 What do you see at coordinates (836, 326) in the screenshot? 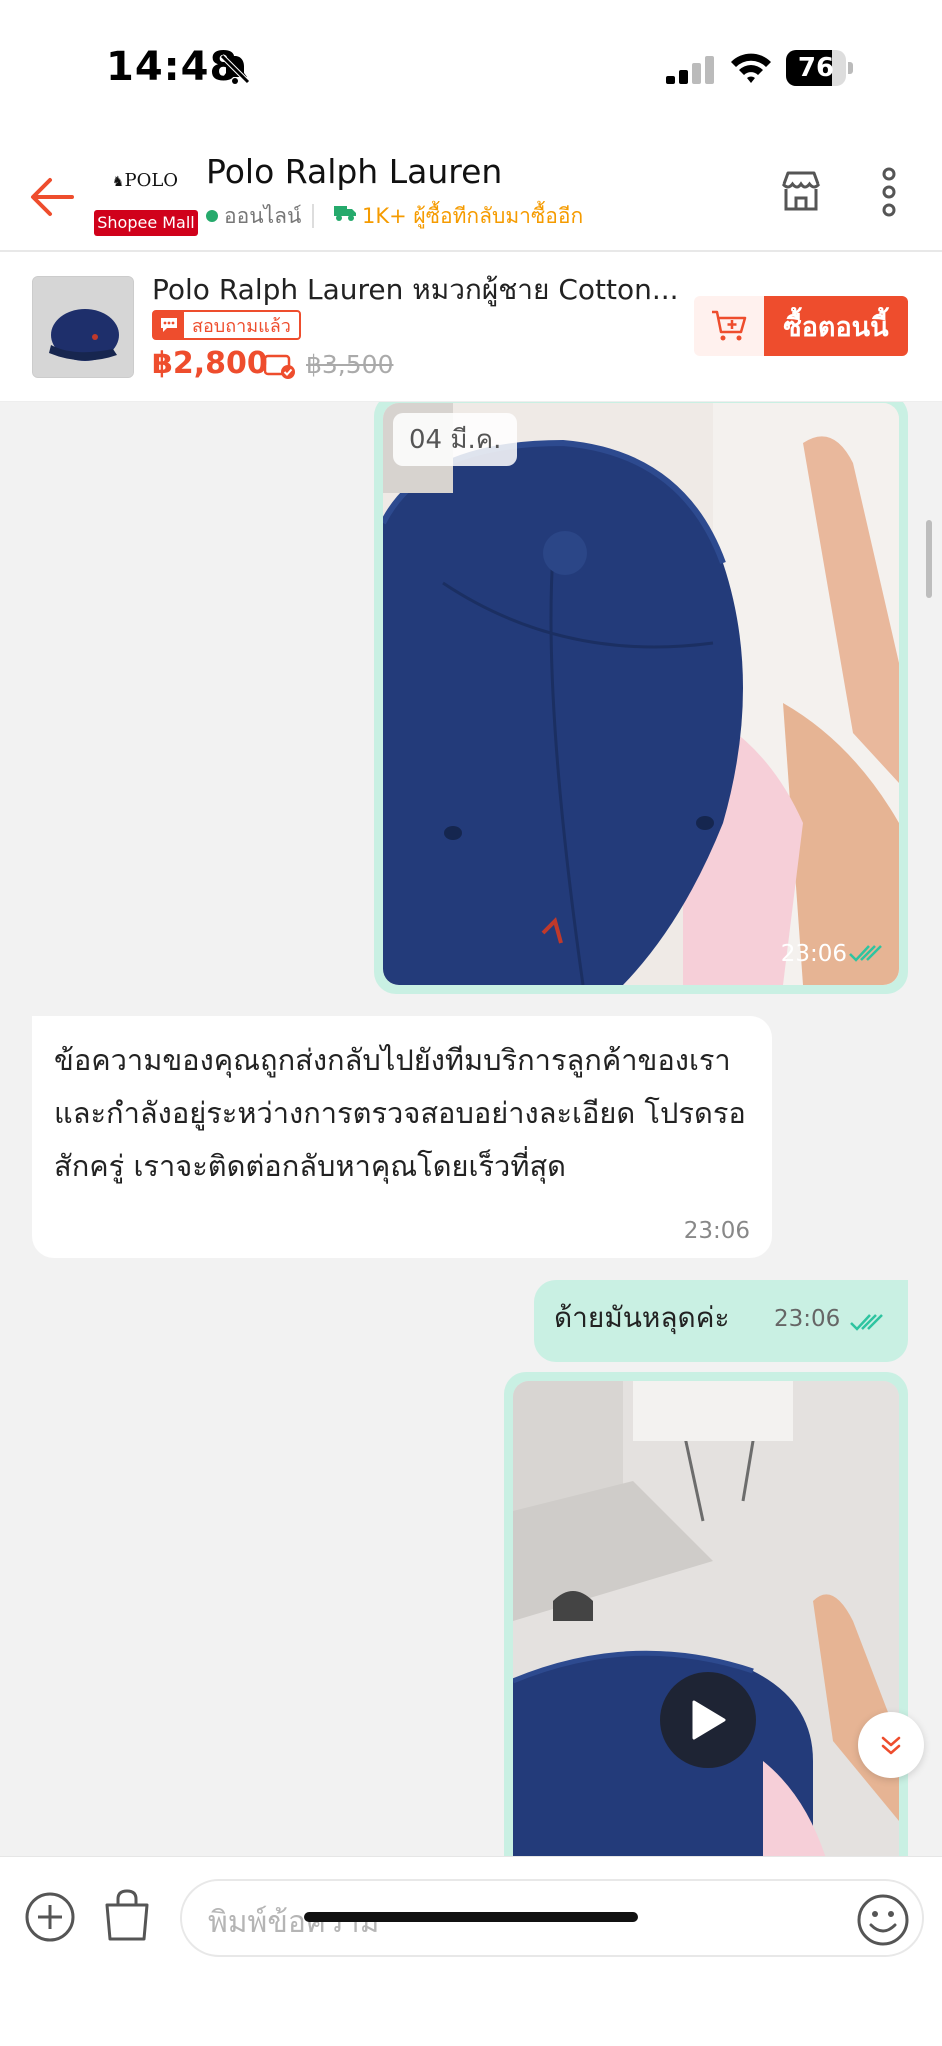
I see `buy-now-button: ซื้อตอนนี้` at bounding box center [836, 326].